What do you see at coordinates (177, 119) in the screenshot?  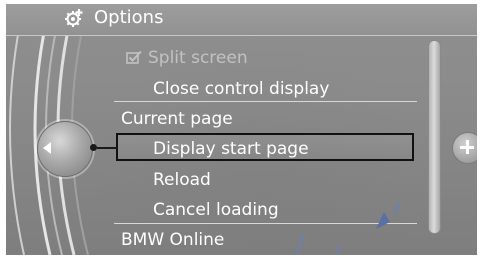 I see `section-heading-current-page: Current page` at bounding box center [177, 119].